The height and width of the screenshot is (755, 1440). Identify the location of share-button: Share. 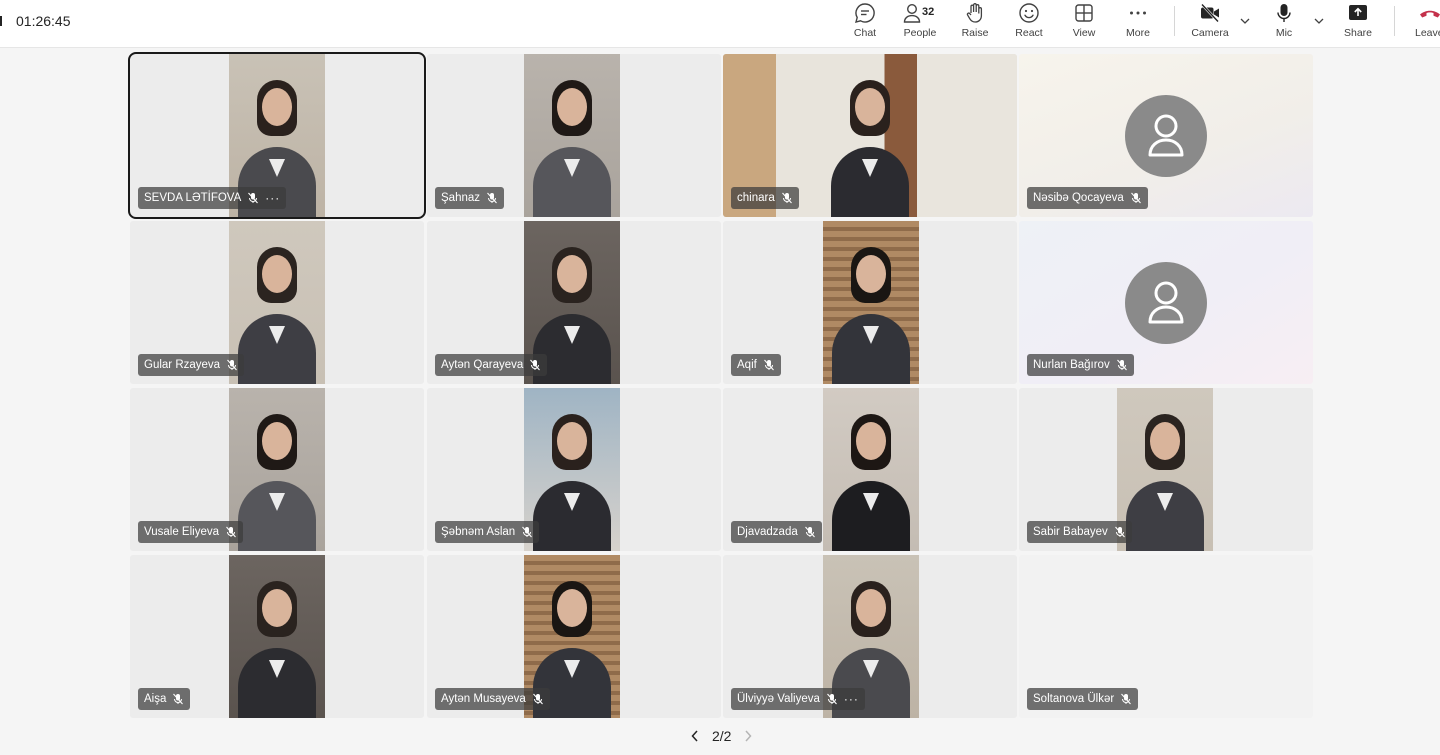
(1358, 24).